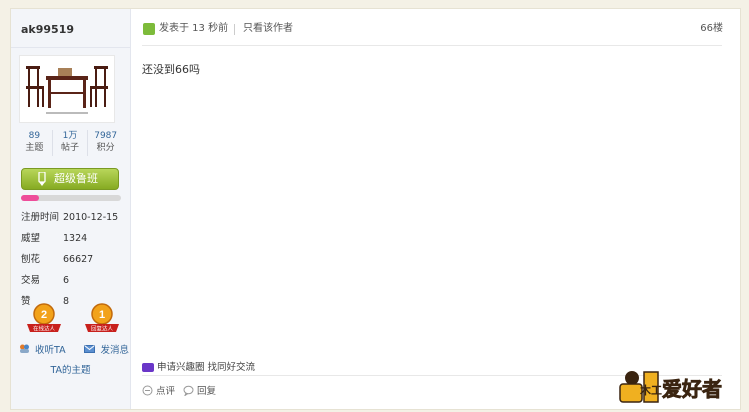 The image size is (749, 412). I want to click on reply-label: 回复, so click(207, 391).